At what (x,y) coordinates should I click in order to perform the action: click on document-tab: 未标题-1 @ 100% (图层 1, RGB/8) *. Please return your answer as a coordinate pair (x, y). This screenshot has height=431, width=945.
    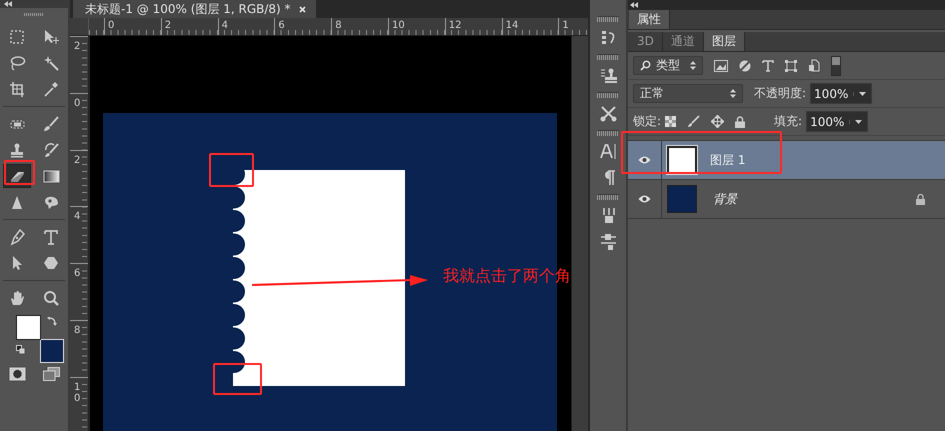
    Looking at the image, I should click on (194, 9).